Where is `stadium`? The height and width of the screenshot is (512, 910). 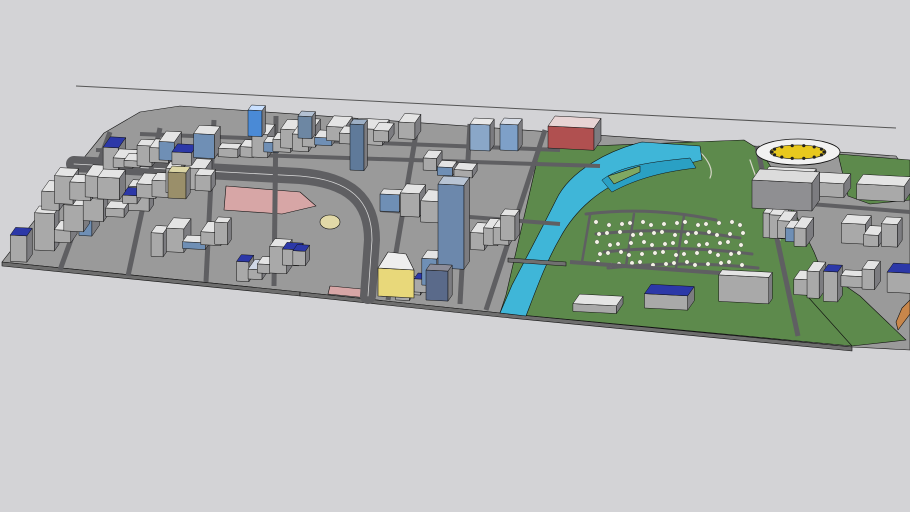
stadium is located at coordinates (798, 152).